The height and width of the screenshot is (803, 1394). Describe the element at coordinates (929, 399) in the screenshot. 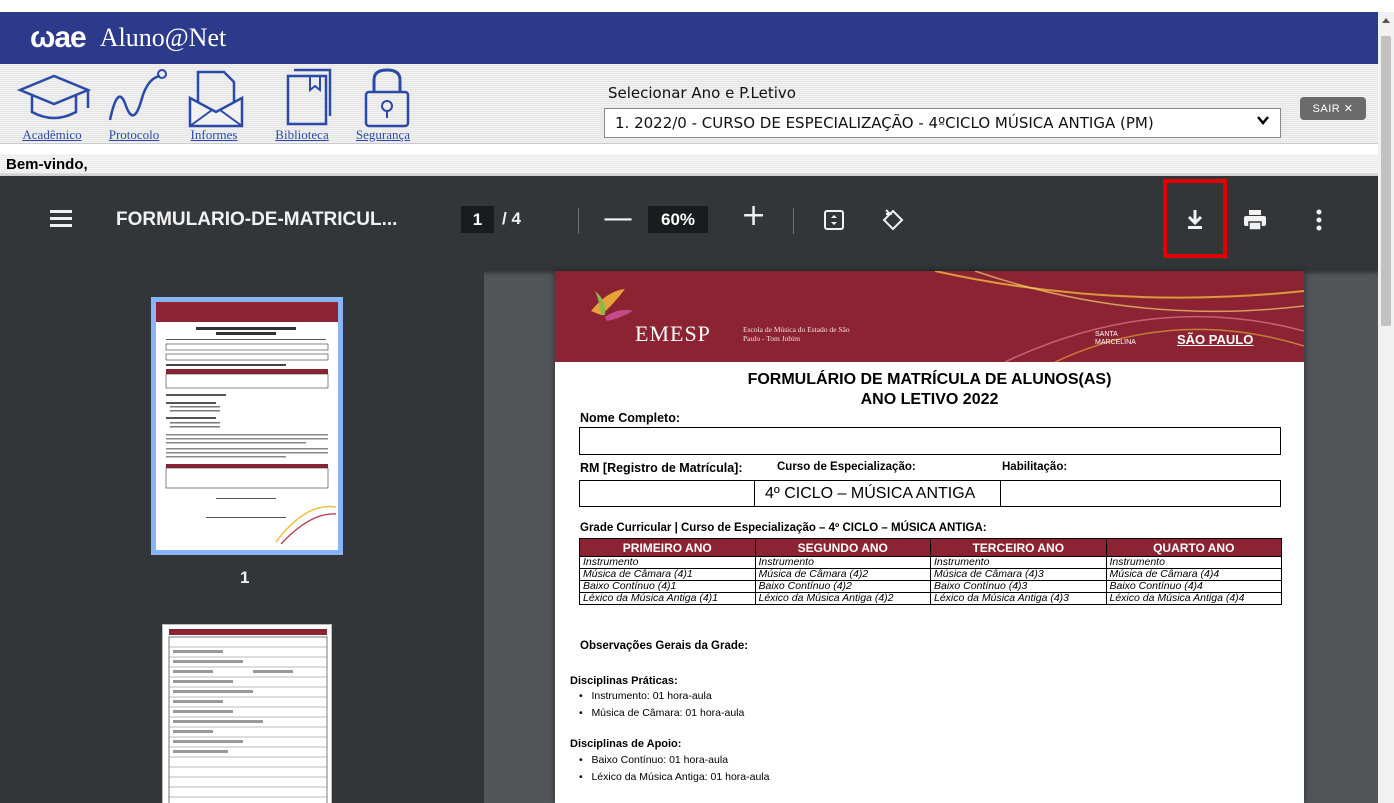

I see `document-title-line2: ANO LETIVO 2022` at that location.